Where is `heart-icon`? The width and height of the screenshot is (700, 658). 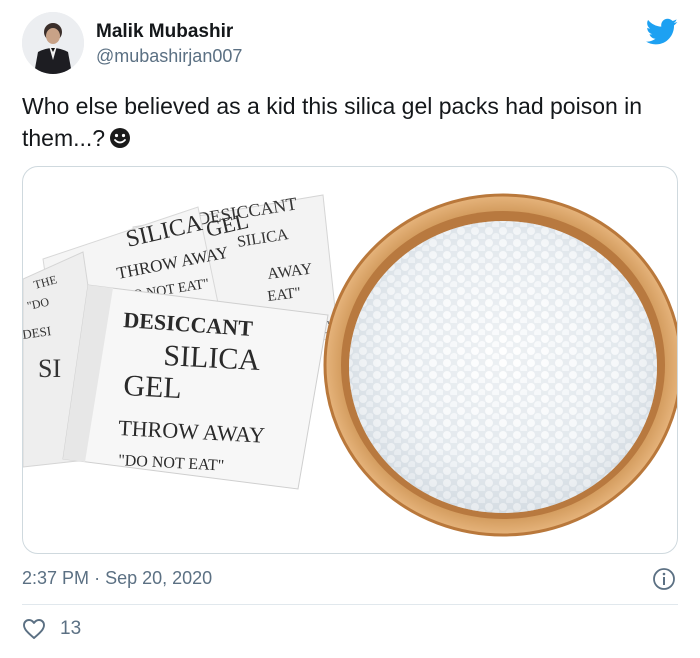 heart-icon is located at coordinates (34, 629).